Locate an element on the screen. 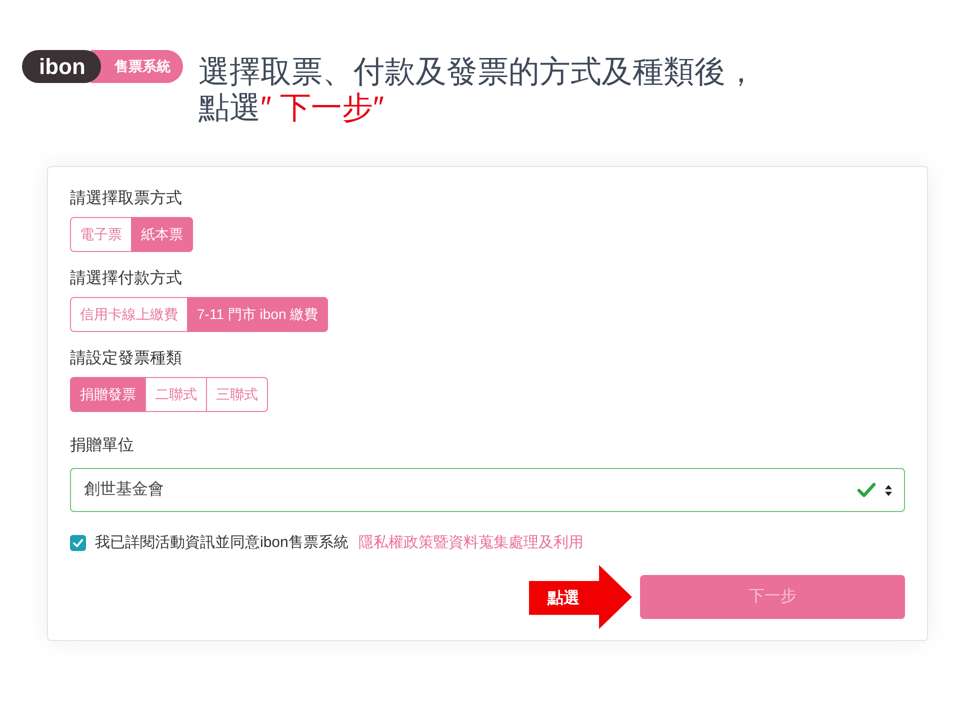  option-button: 紙本票 is located at coordinates (162, 234).